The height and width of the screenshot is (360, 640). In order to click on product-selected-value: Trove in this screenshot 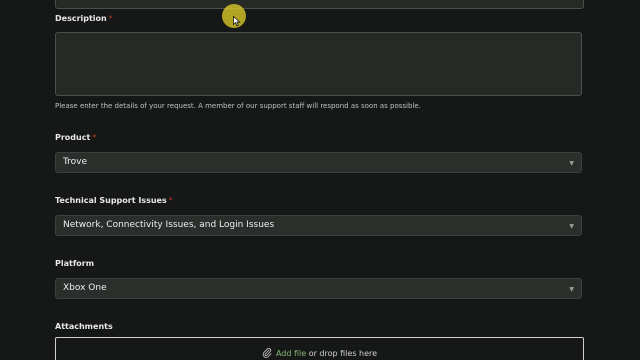, I will do `click(75, 162)`.